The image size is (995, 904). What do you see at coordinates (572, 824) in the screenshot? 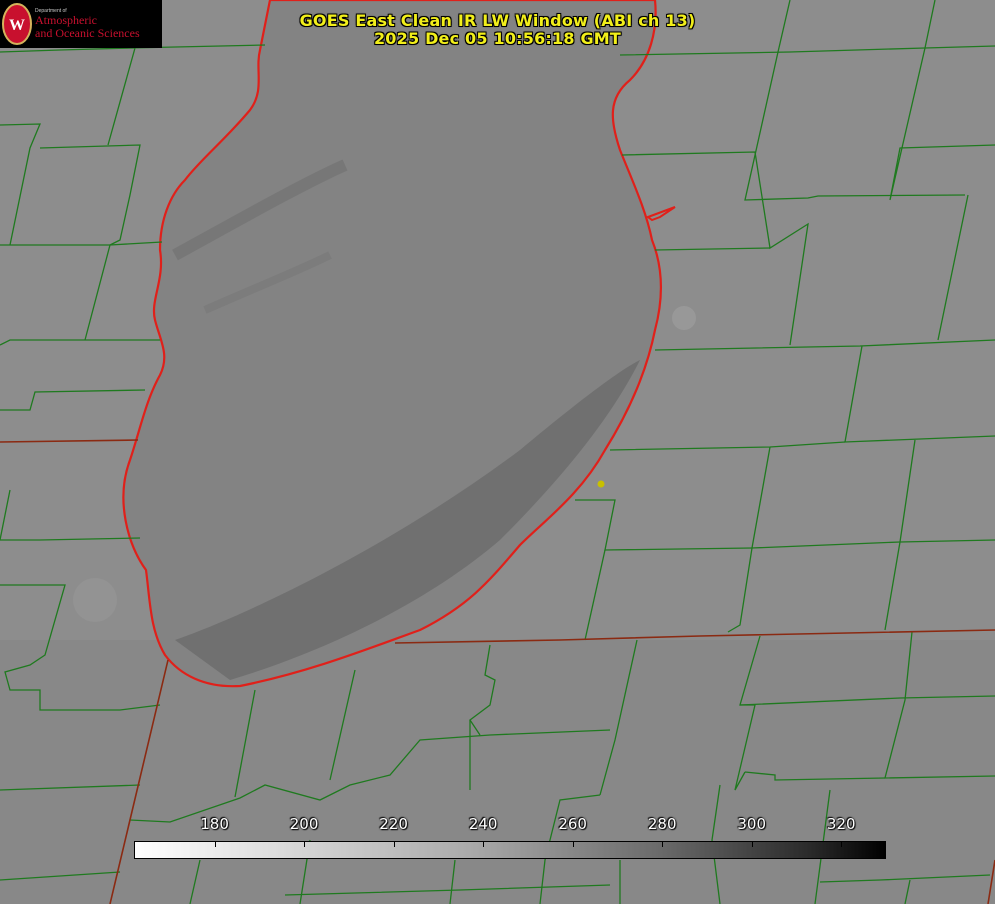
I see `colorbar-tick-label: 260` at bounding box center [572, 824].